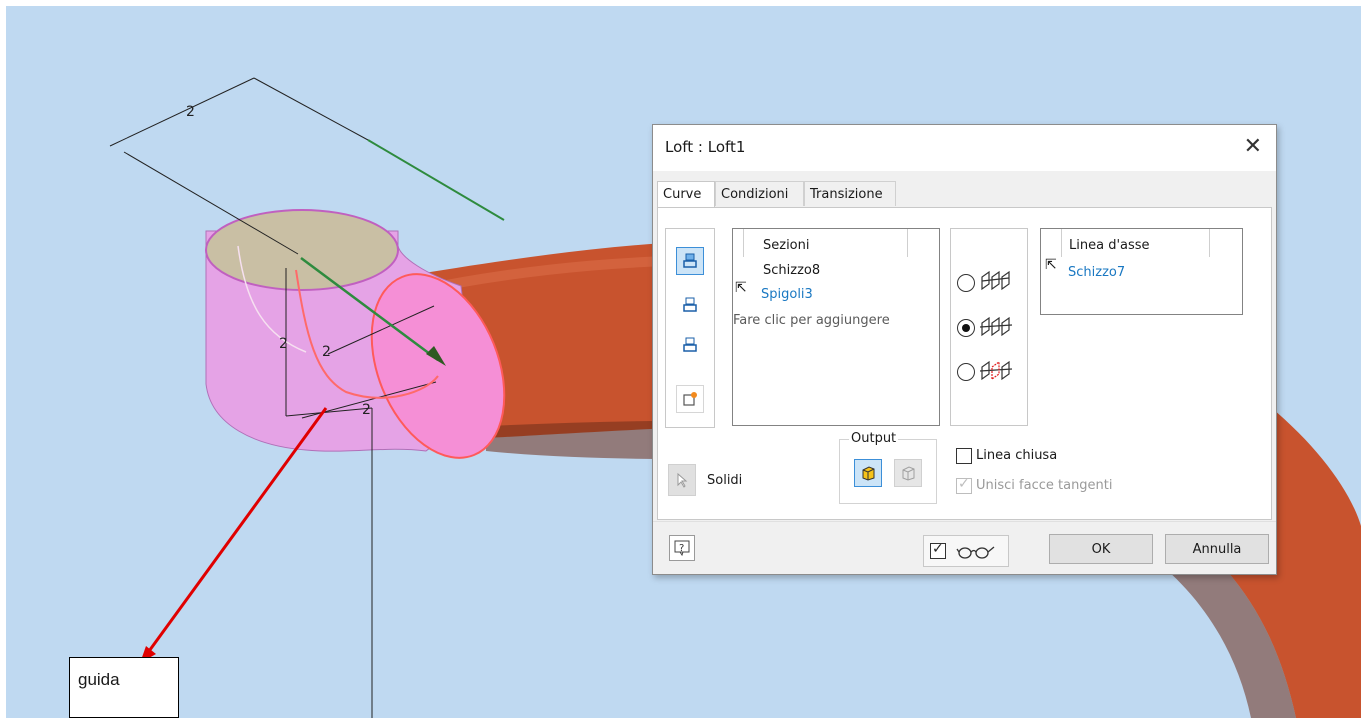 The image size is (1361, 718). I want to click on preview-toggle: ✓, so click(966, 551).